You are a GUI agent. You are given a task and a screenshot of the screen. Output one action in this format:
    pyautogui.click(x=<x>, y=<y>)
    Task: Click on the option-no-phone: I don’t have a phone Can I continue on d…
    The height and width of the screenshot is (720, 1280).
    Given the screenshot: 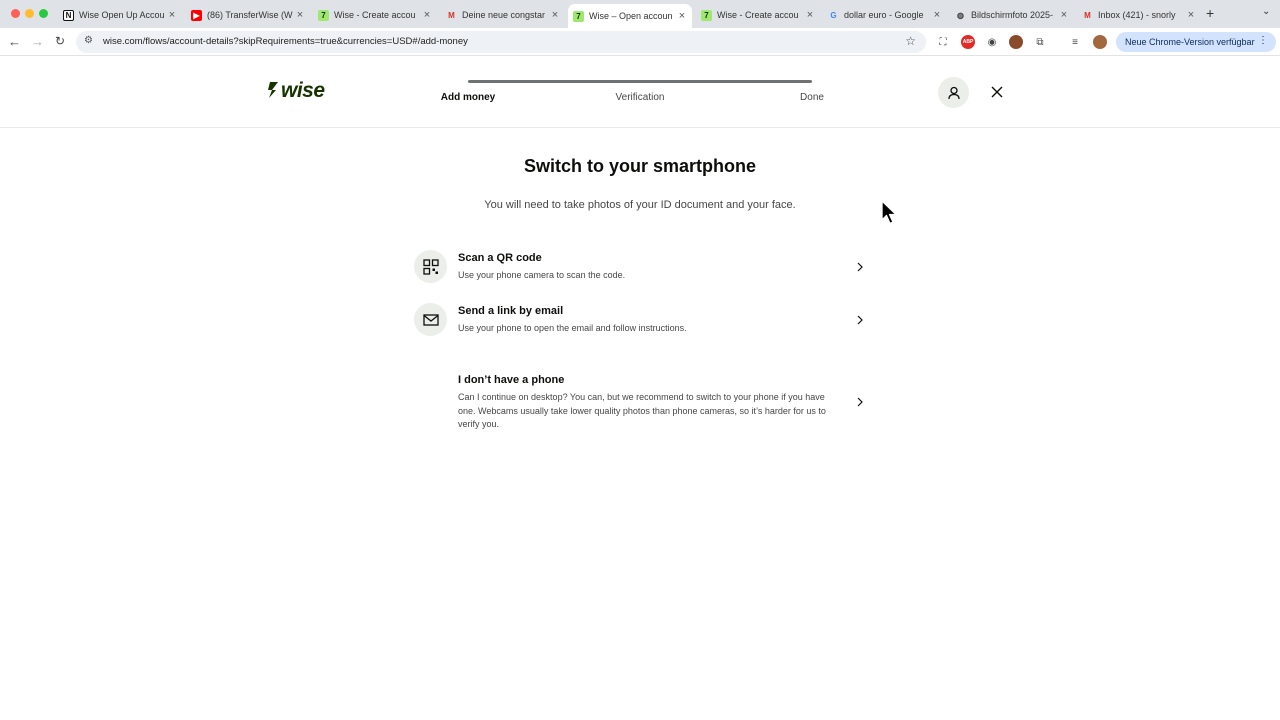 What is the action you would take?
    pyautogui.click(x=640, y=404)
    